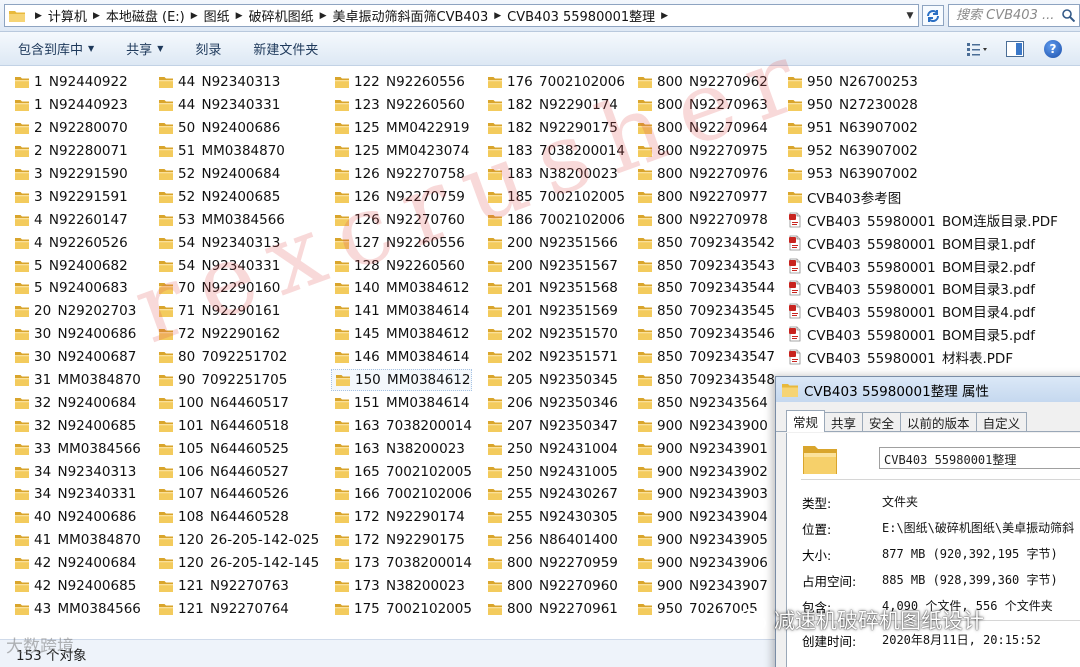 This screenshot has height=667, width=1080. Describe the element at coordinates (238, 380) in the screenshot. I see `folder-item: 90 7092251705` at that location.